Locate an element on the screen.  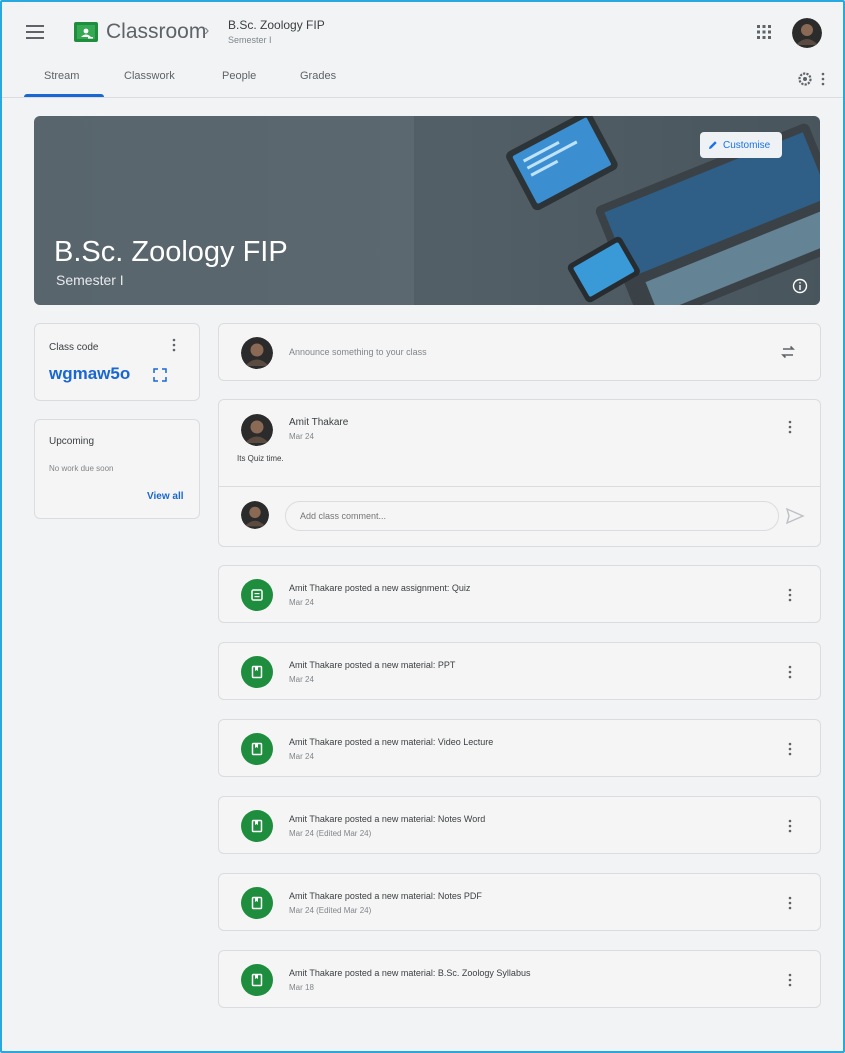
upcoming-card: Upcoming No work due soon View all is located at coordinates (117, 469).